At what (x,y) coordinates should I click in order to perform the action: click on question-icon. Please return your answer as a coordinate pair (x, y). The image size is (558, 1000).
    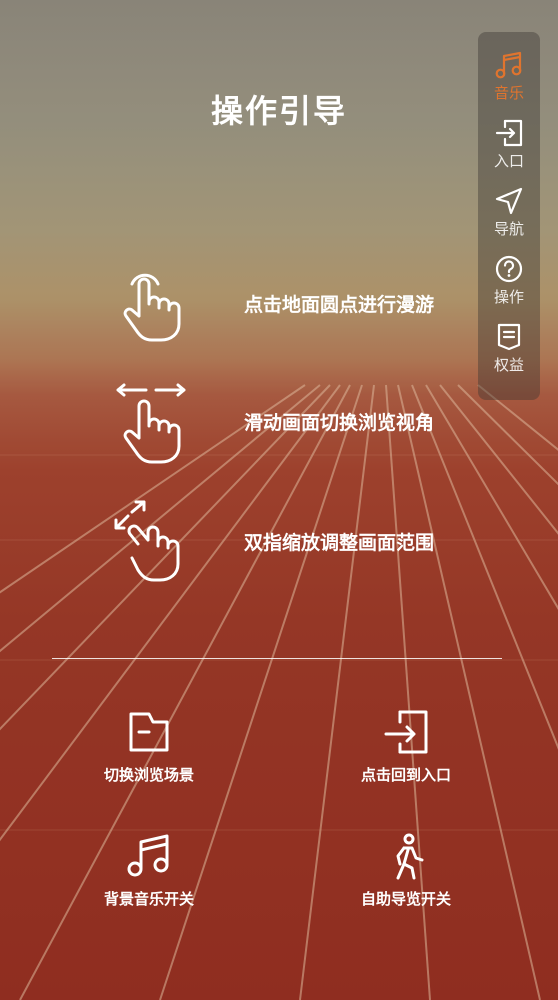
    Looking at the image, I should click on (509, 269).